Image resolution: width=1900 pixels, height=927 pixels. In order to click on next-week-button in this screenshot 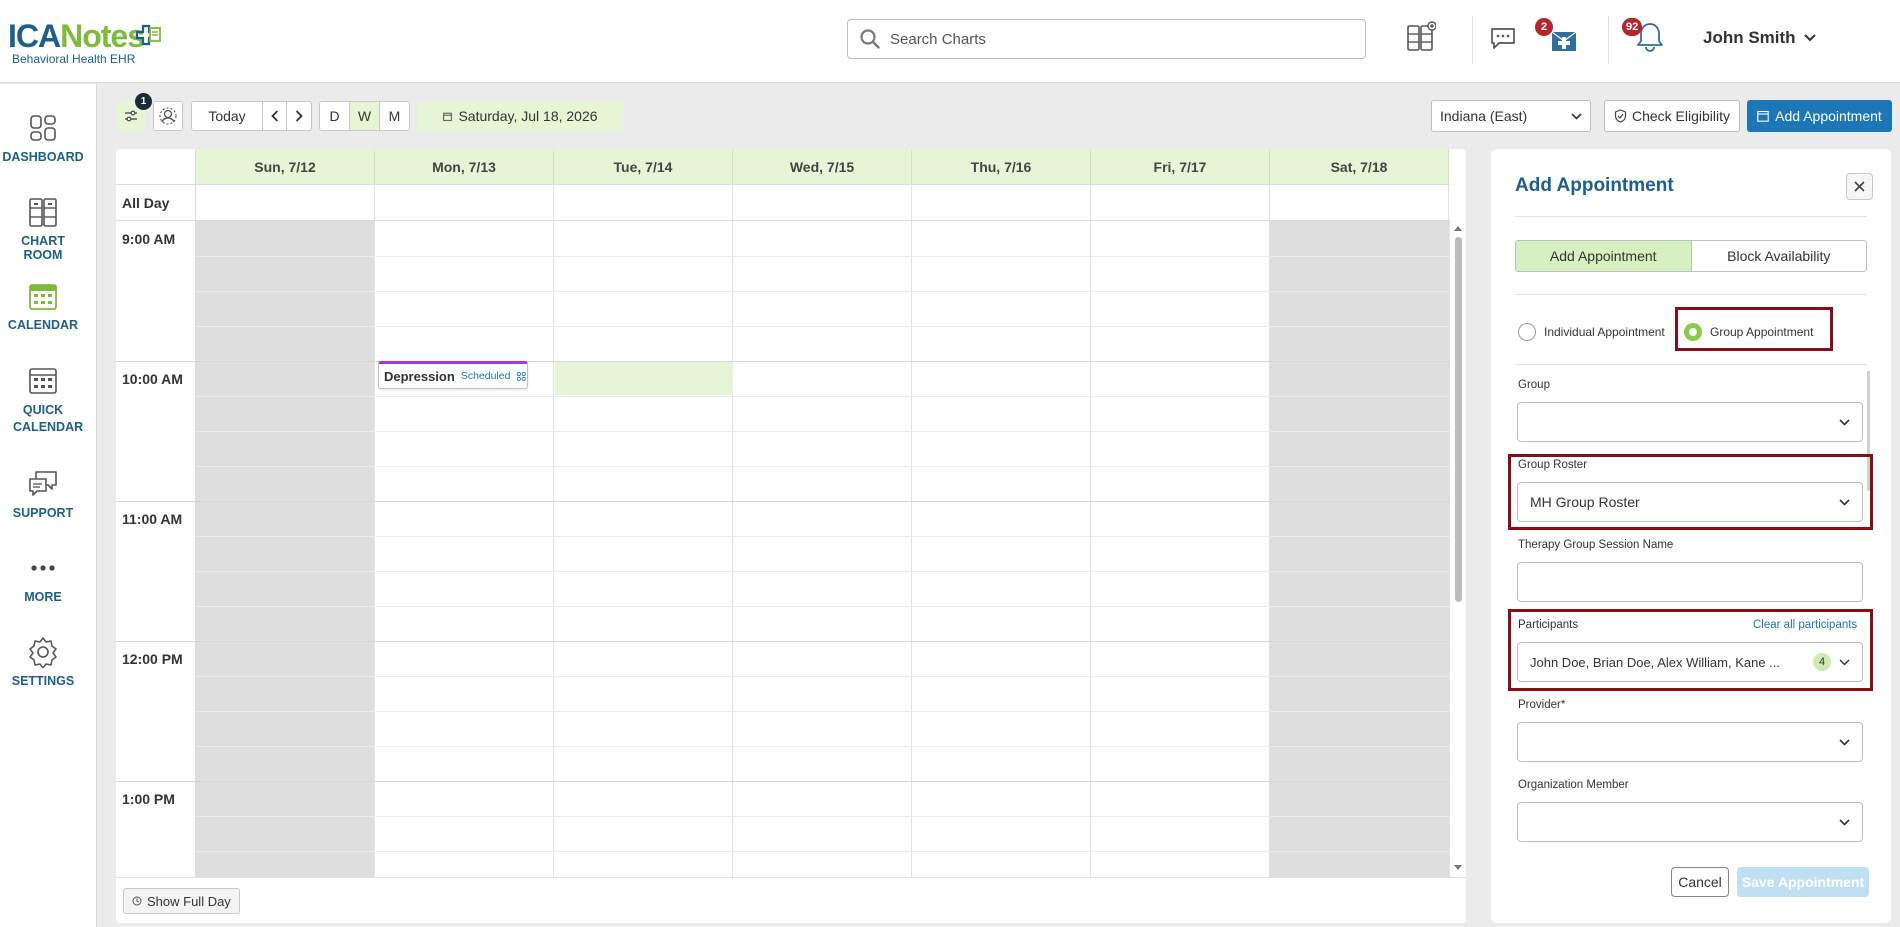, I will do `click(299, 116)`.